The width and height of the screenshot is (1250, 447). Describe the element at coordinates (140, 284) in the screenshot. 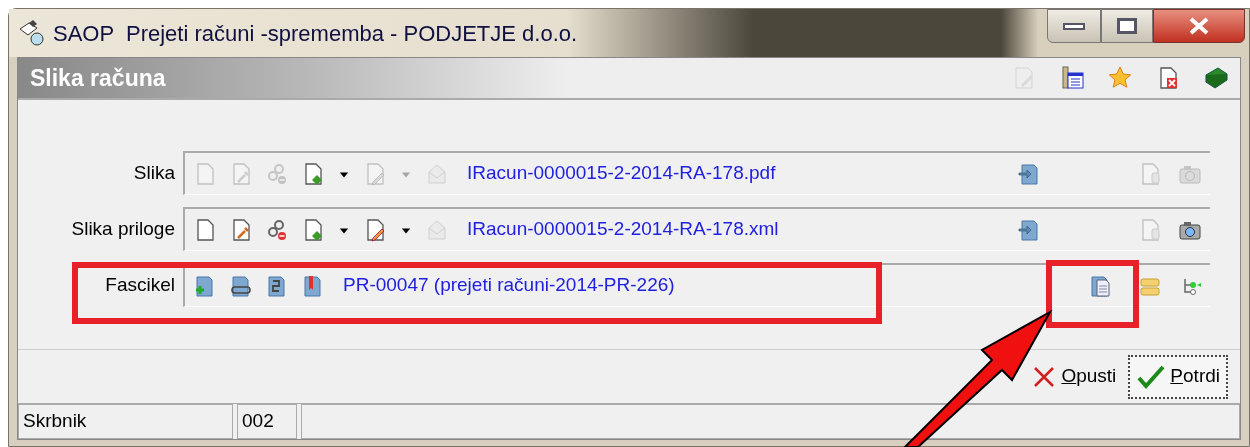

I see `row-label: Fascikel` at that location.